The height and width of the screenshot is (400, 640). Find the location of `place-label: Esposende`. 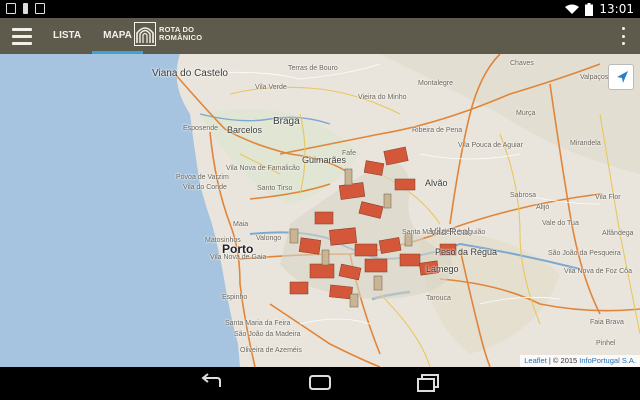

place-label: Esposende is located at coordinates (201, 128).